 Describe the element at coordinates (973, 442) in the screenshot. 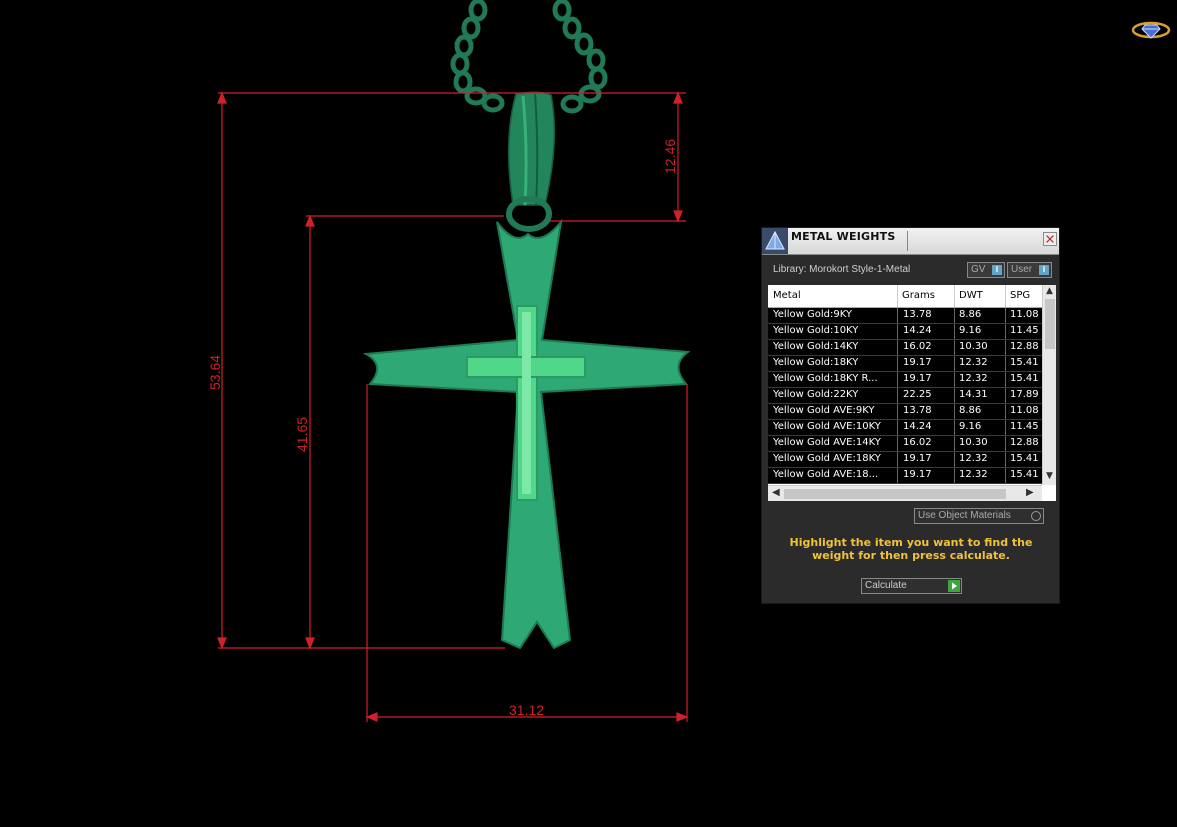

I see `cell-dwt: 10.30` at that location.